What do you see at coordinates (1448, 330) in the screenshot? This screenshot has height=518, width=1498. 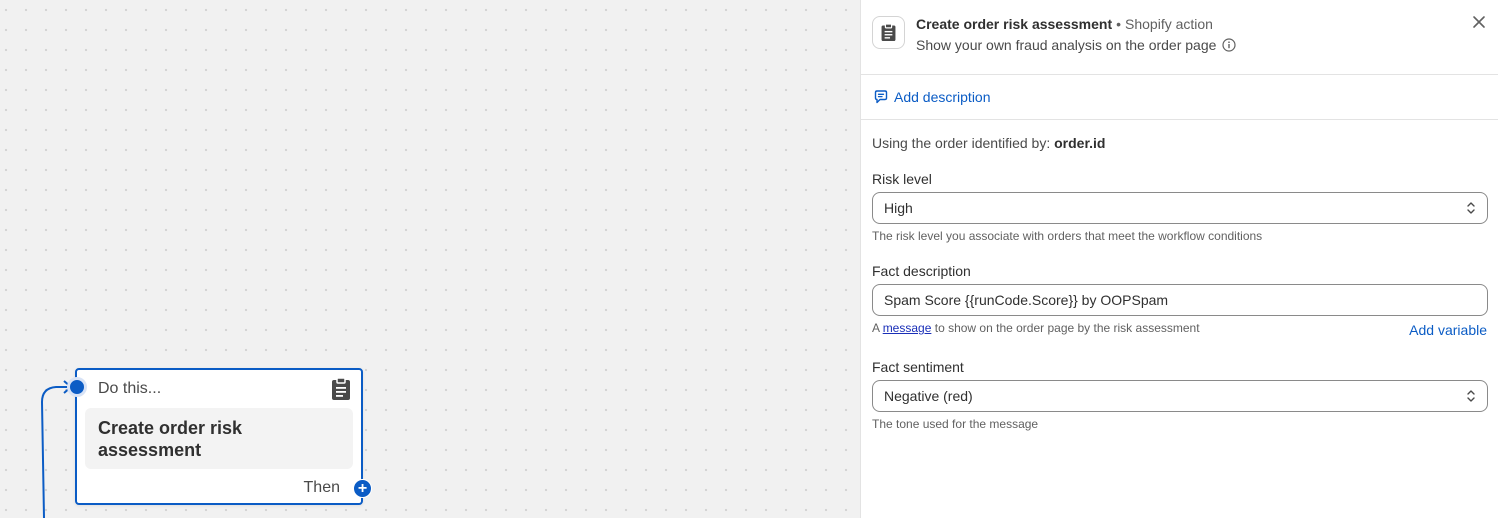 I see `add-variable-button: Add variable` at bounding box center [1448, 330].